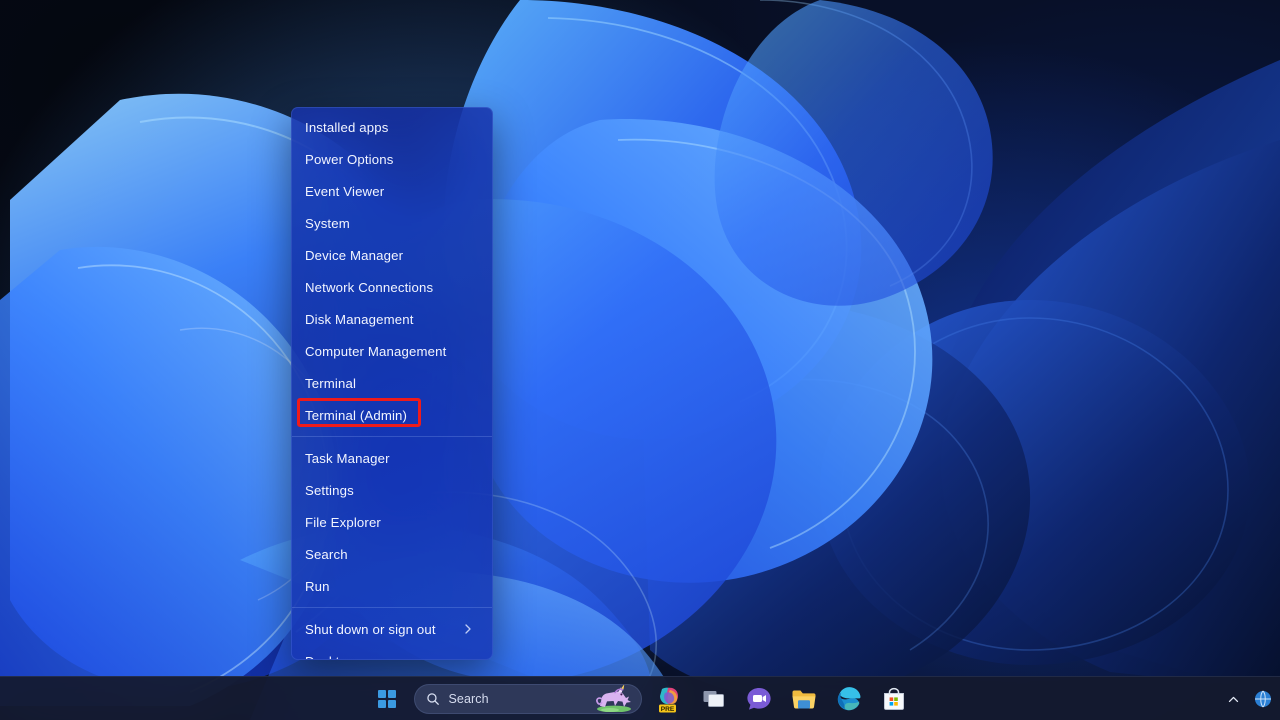 The image size is (1280, 720). What do you see at coordinates (369, 287) in the screenshot?
I see `menu-item-label: Network Connections` at bounding box center [369, 287].